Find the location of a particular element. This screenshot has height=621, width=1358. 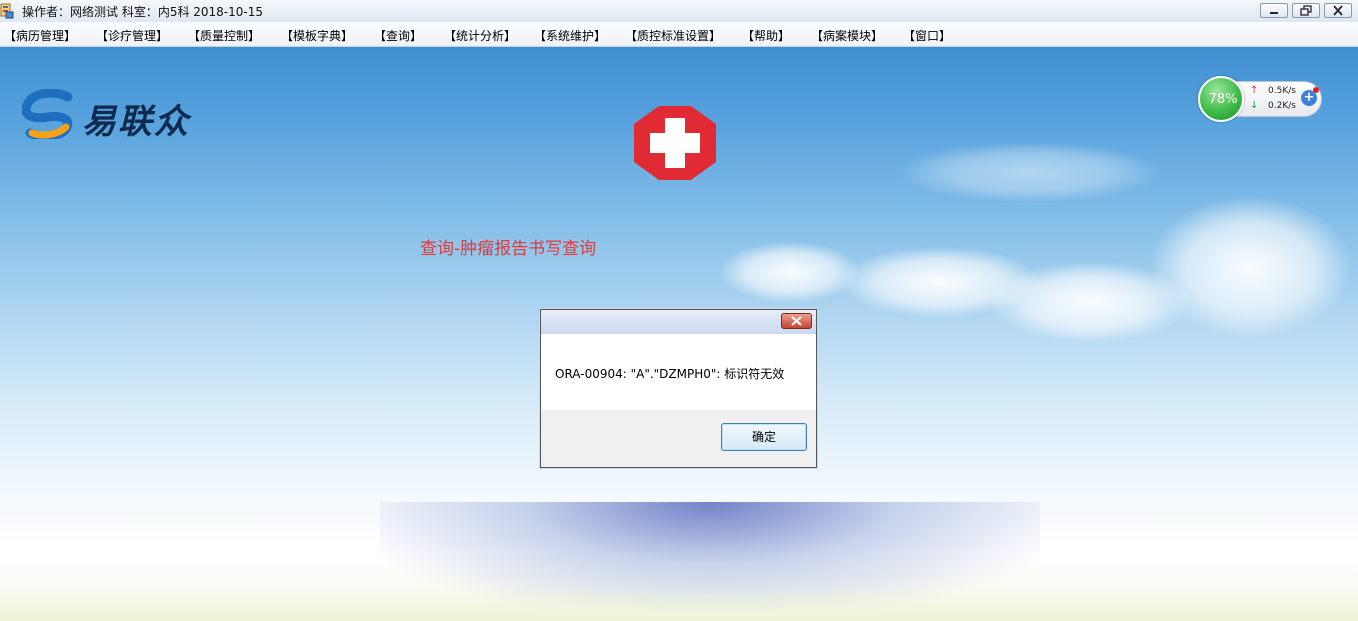

restore-icon is located at coordinates (1306, 10).